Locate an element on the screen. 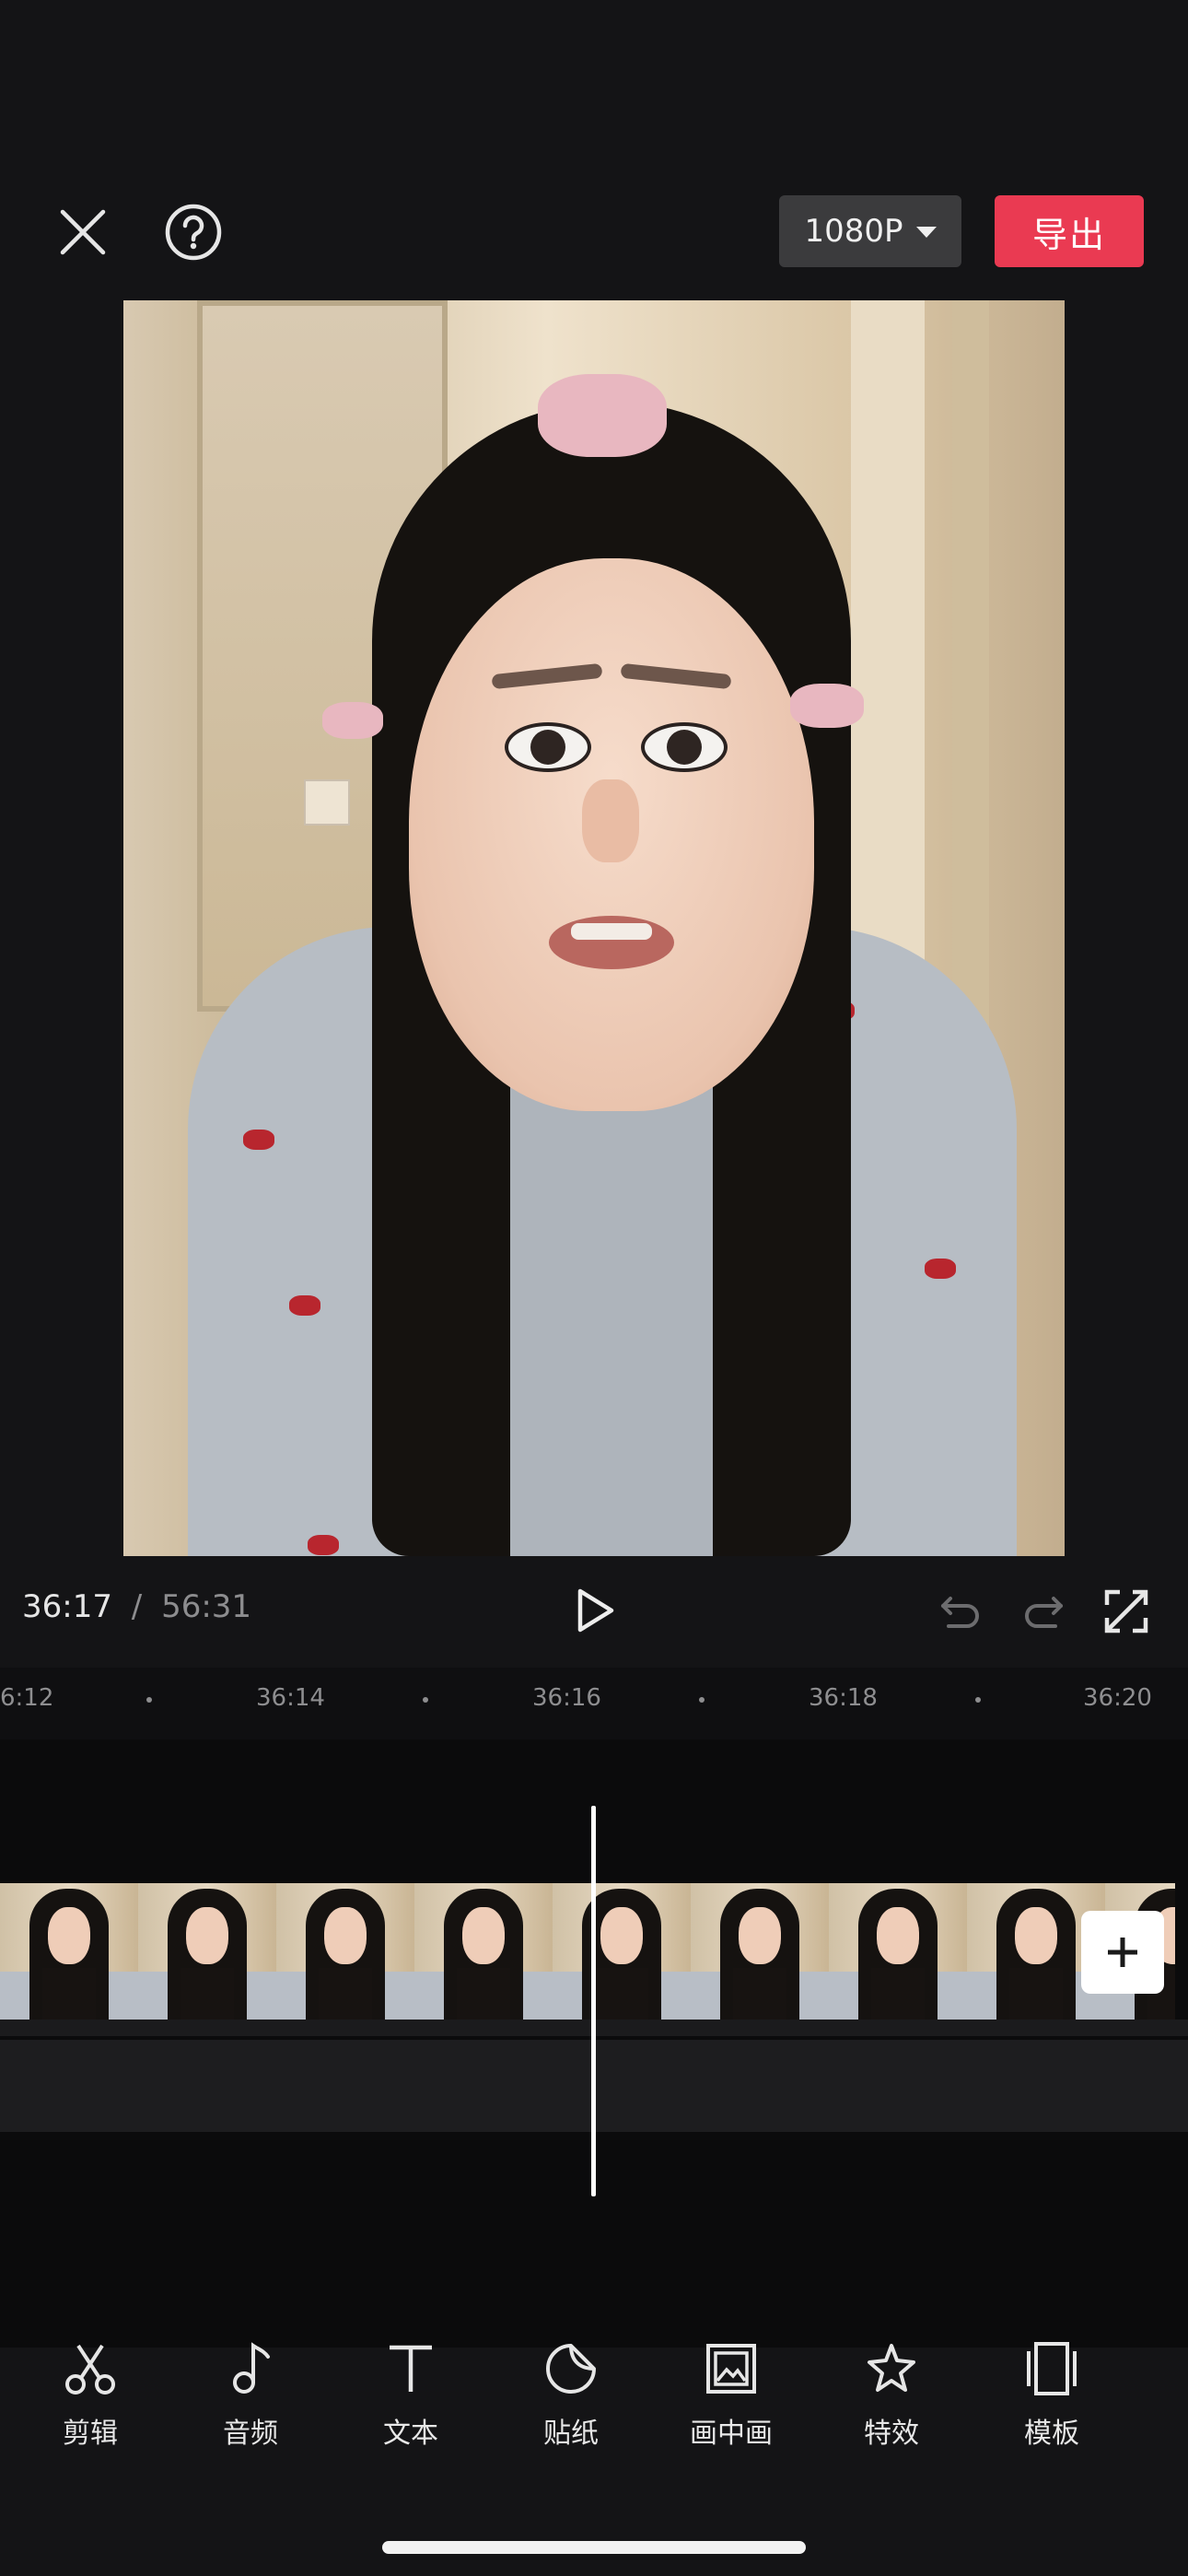 This screenshot has width=1188, height=2576. close-button is located at coordinates (83, 232).